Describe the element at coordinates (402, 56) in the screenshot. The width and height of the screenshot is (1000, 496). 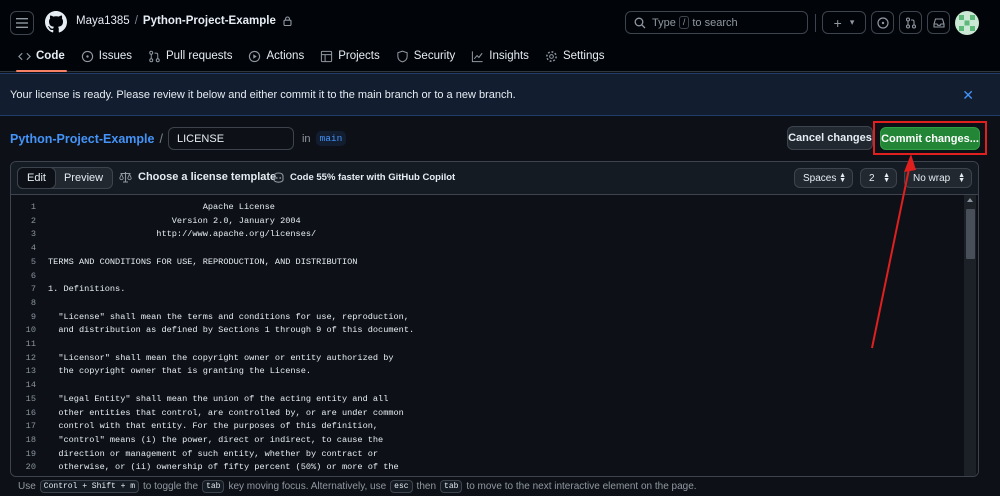
I see `shield-icon` at that location.